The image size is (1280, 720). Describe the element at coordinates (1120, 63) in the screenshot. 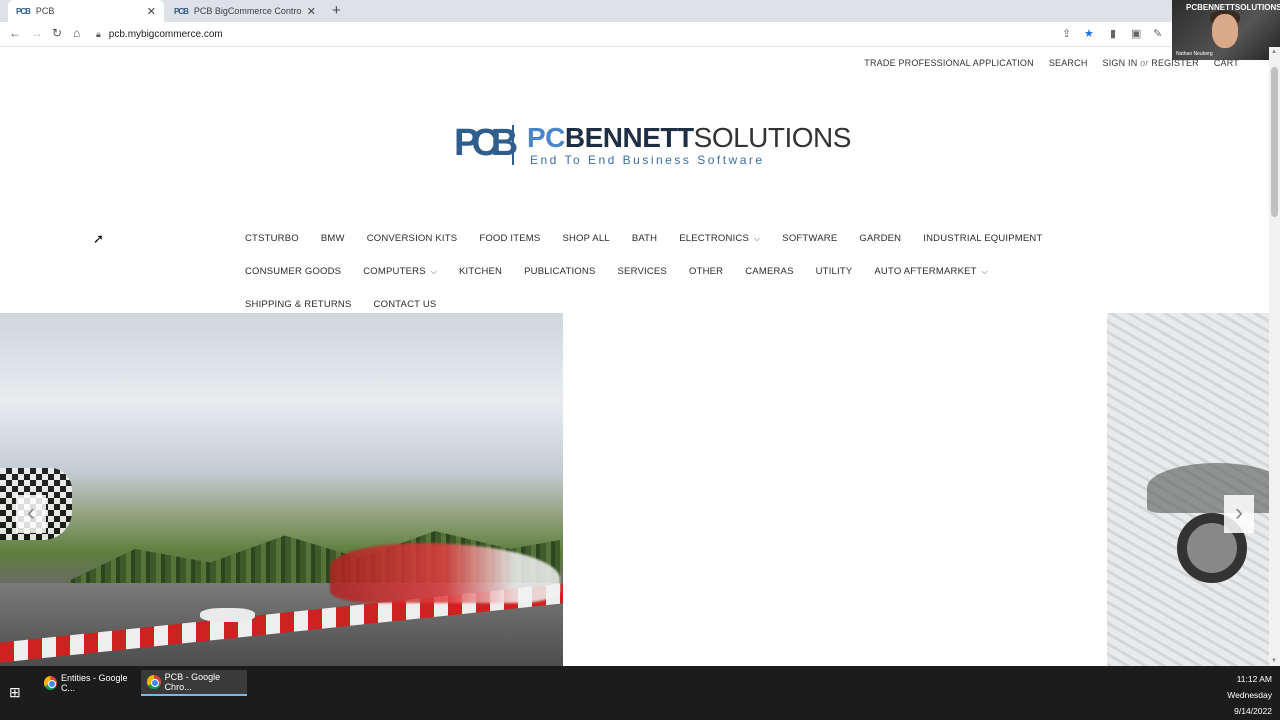

I see `sign-in-link: SIGN IN` at that location.